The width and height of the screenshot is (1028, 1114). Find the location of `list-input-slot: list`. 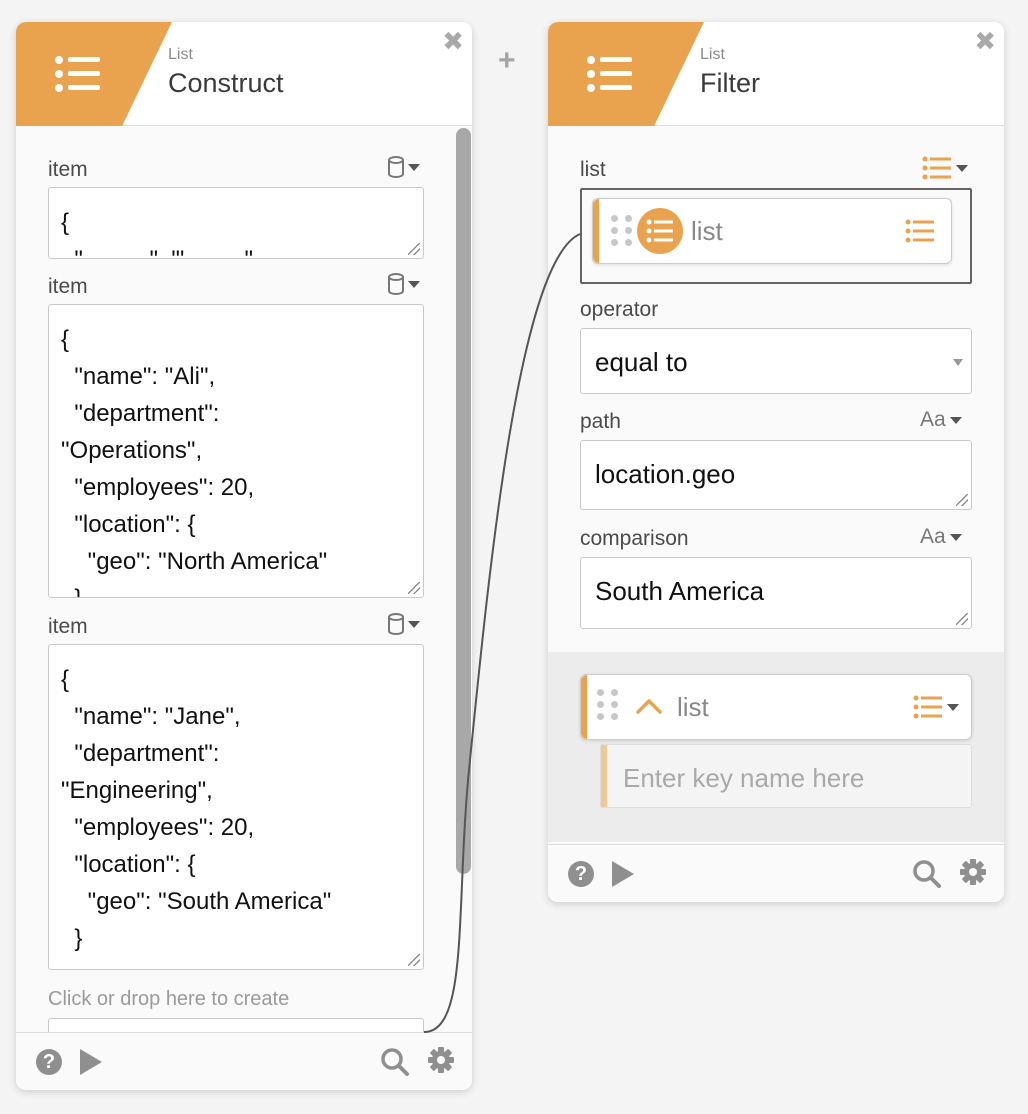

list-input-slot: list is located at coordinates (776, 236).